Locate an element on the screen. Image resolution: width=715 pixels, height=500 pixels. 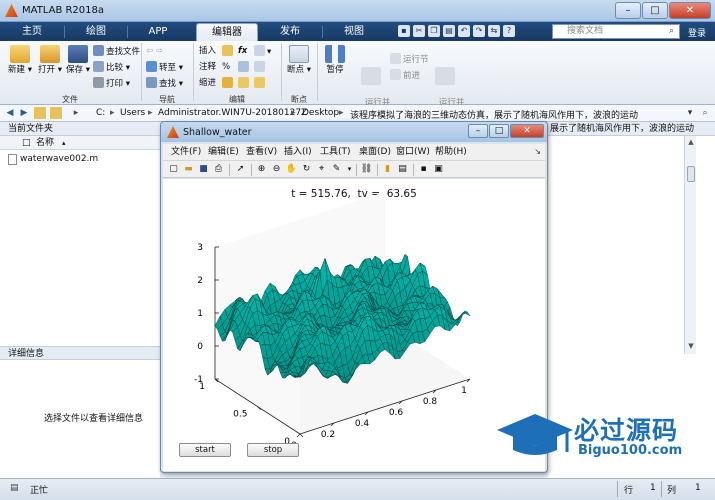
uncomment-icon is located at coordinates (260, 67).